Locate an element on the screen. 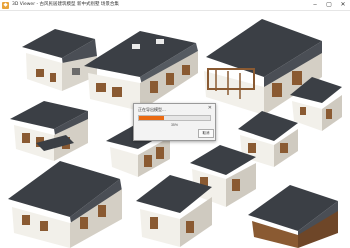  progress-fill is located at coordinates (151, 118).